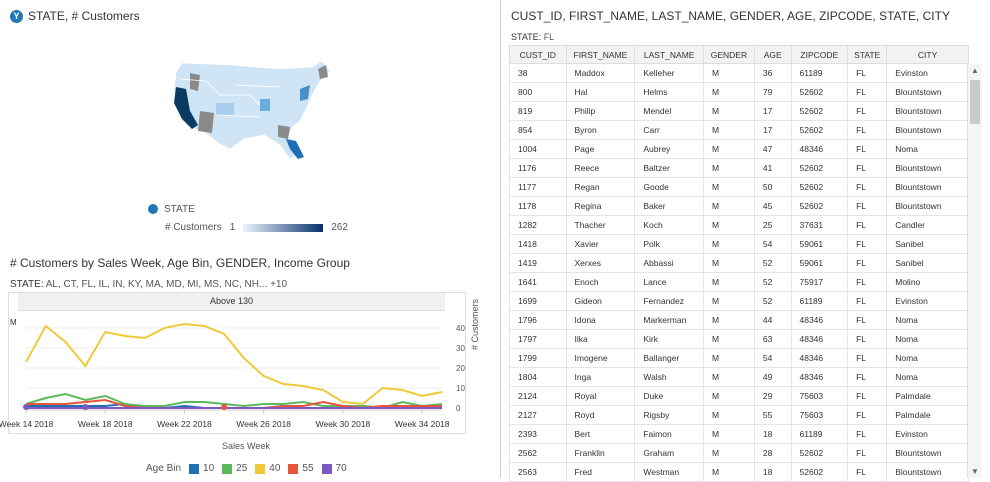 This screenshot has width=990, height=482. What do you see at coordinates (179, 209) in the screenshot?
I see `map-legend-label: STATE` at bounding box center [179, 209].